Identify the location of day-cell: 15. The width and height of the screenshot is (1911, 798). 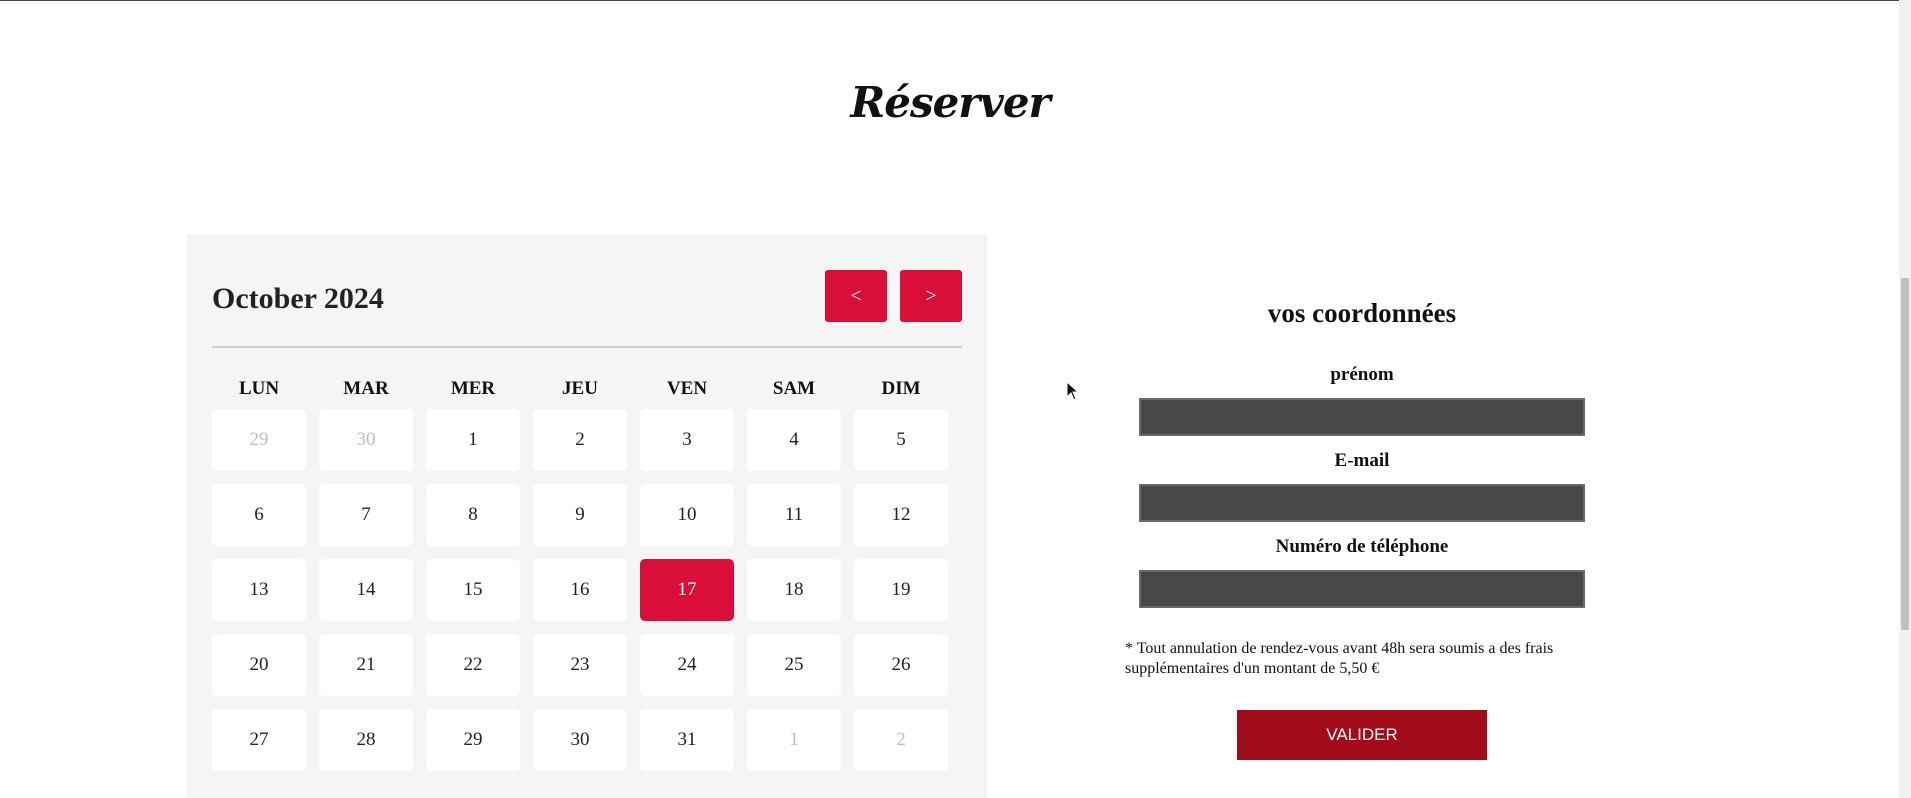
(473, 590).